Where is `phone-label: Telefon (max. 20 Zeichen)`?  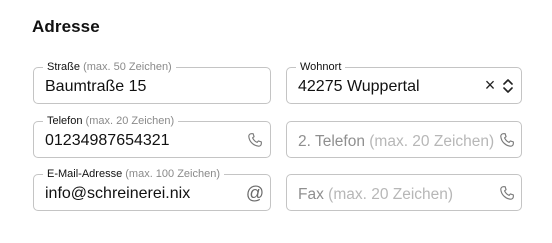 phone-label: Telefon (max. 20 Zeichen) is located at coordinates (111, 121).